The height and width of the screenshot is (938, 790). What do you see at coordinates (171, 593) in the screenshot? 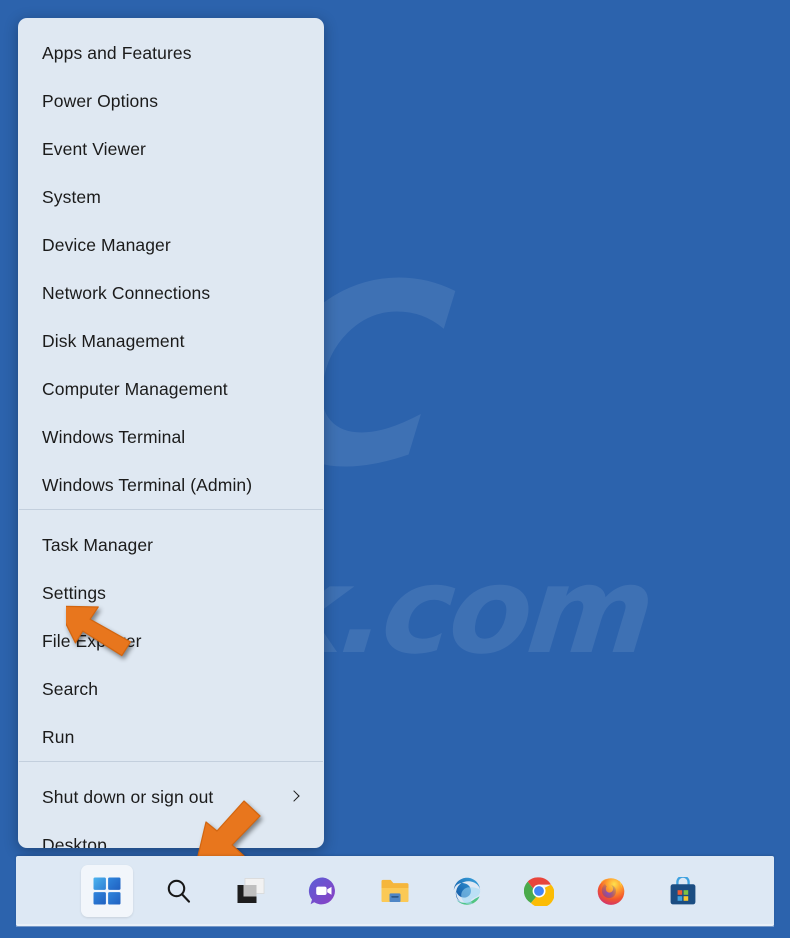
I see `menu-item-settings: Settings` at bounding box center [171, 593].